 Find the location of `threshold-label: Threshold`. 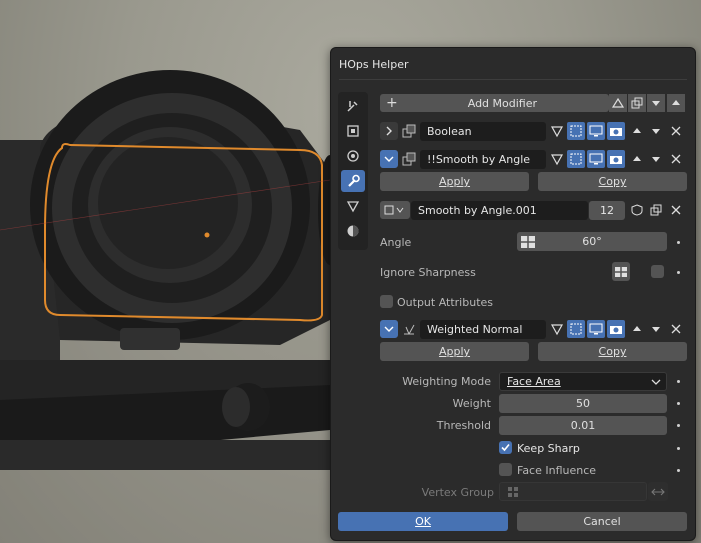

threshold-label: Threshold is located at coordinates (463, 425).